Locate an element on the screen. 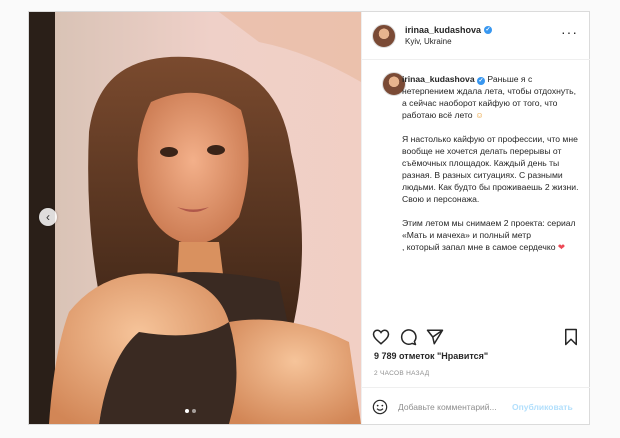  post-header: irinaa_kudashova ✓ Kyiv, Ukraine ··· is located at coordinates (476, 36).